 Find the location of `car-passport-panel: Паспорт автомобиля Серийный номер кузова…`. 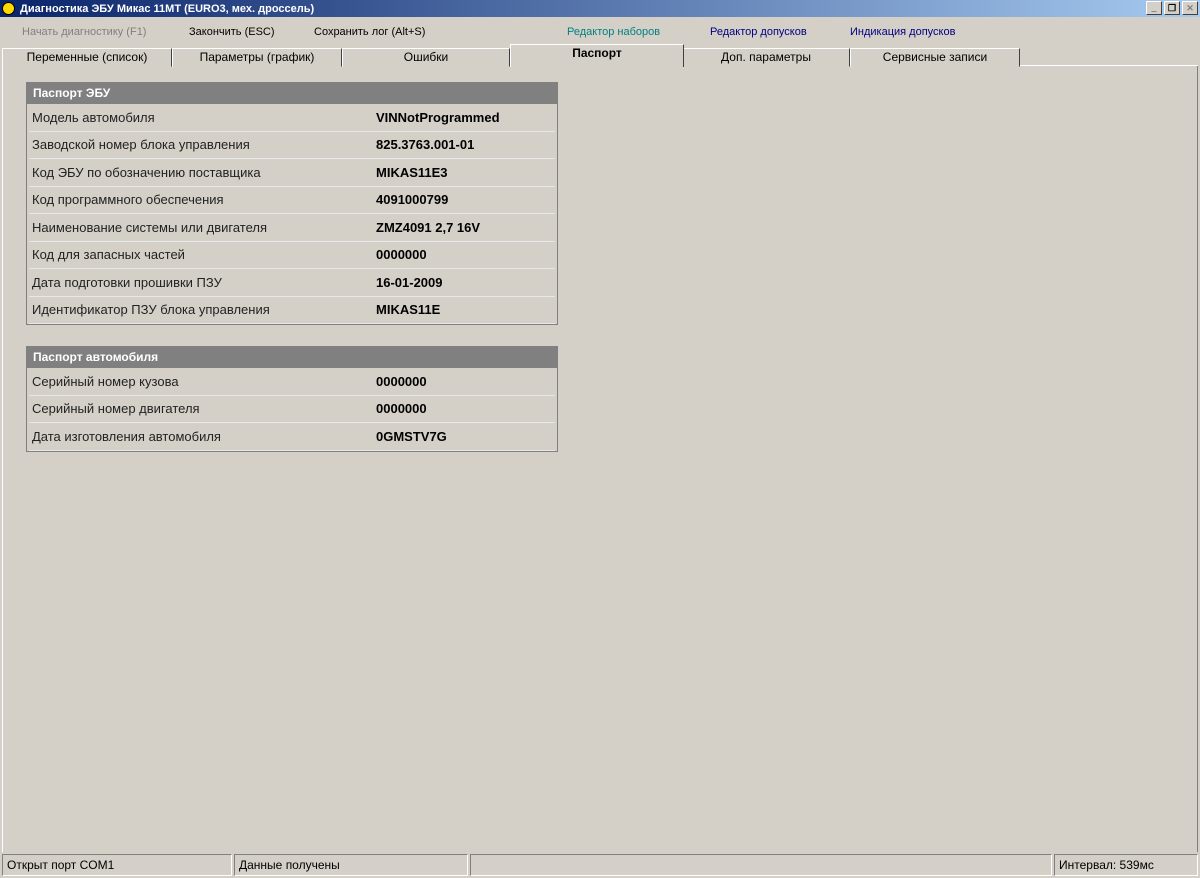

car-passport-panel: Паспорт автомобиля Серийный номер кузова… is located at coordinates (292, 399).